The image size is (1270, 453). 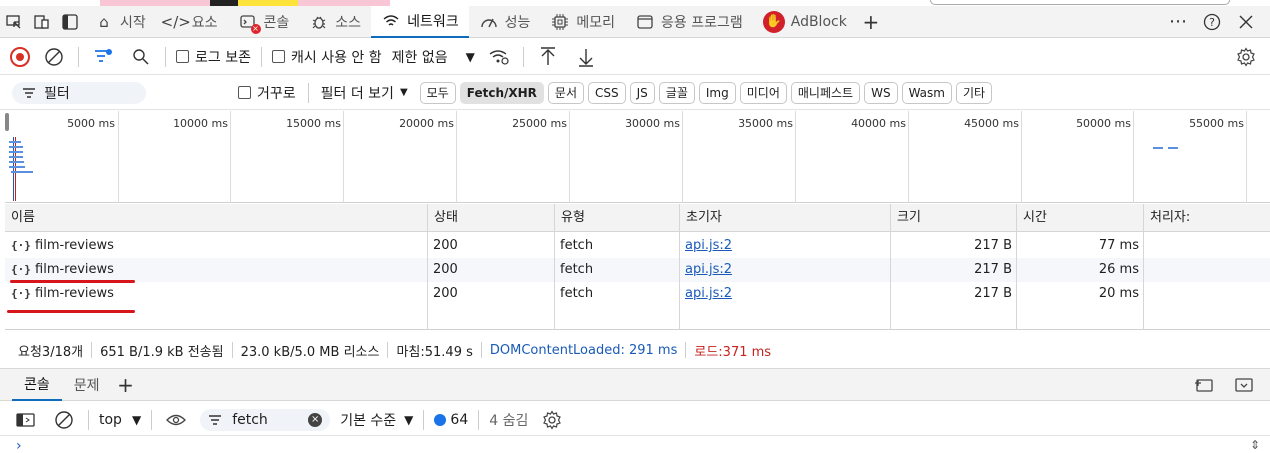 I want to click on tab-welcome: ⌂ 시작, so click(x=120, y=22).